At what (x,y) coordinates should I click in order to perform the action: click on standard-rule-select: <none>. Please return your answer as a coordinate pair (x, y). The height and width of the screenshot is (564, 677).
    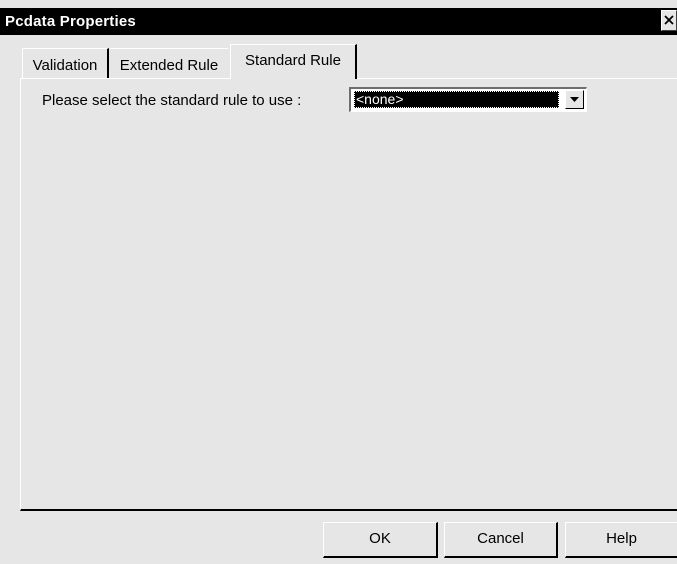
    Looking at the image, I should click on (468, 99).